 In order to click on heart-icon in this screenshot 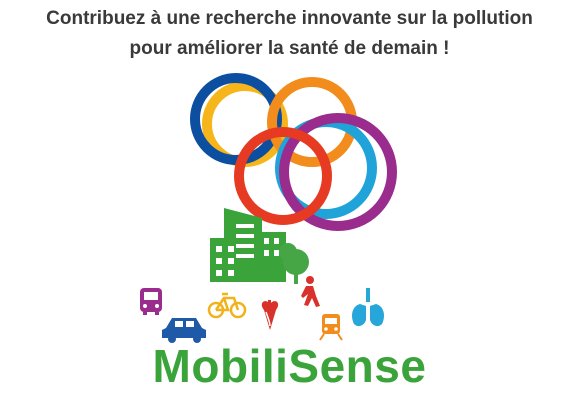, I will do `click(270, 315)`.